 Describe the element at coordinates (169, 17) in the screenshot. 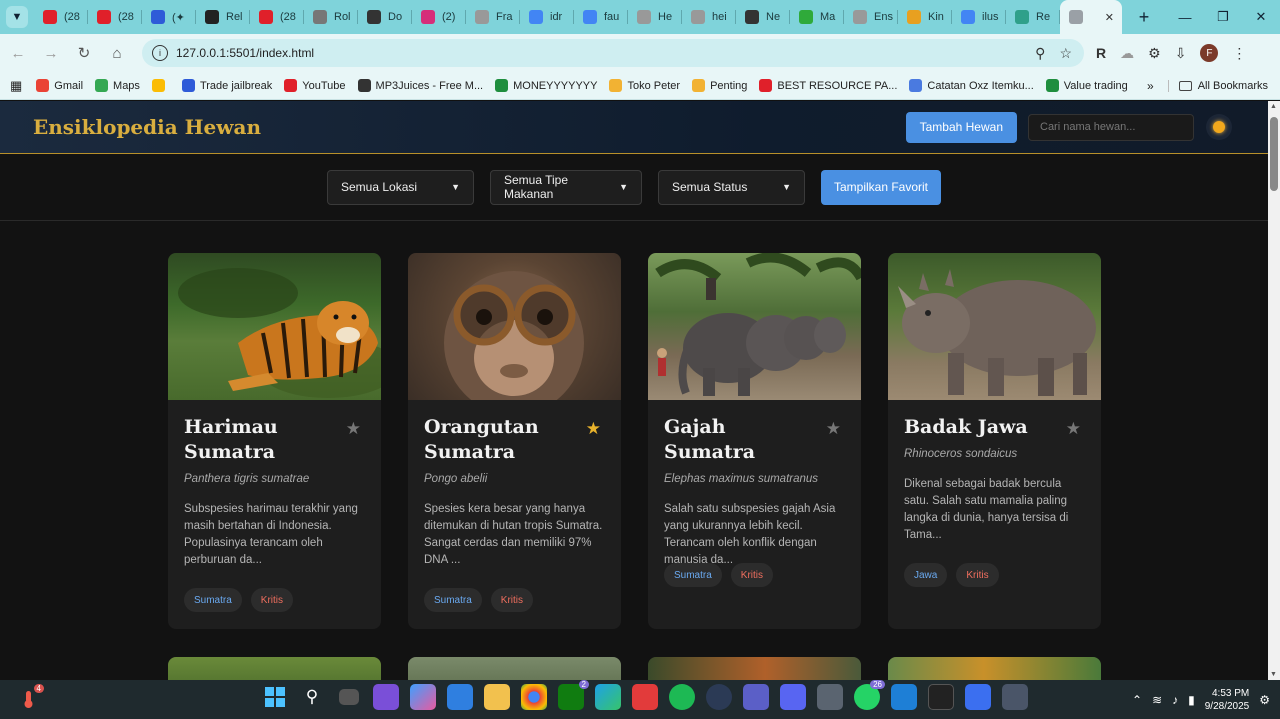

I see `browser-tab: (✦` at that location.